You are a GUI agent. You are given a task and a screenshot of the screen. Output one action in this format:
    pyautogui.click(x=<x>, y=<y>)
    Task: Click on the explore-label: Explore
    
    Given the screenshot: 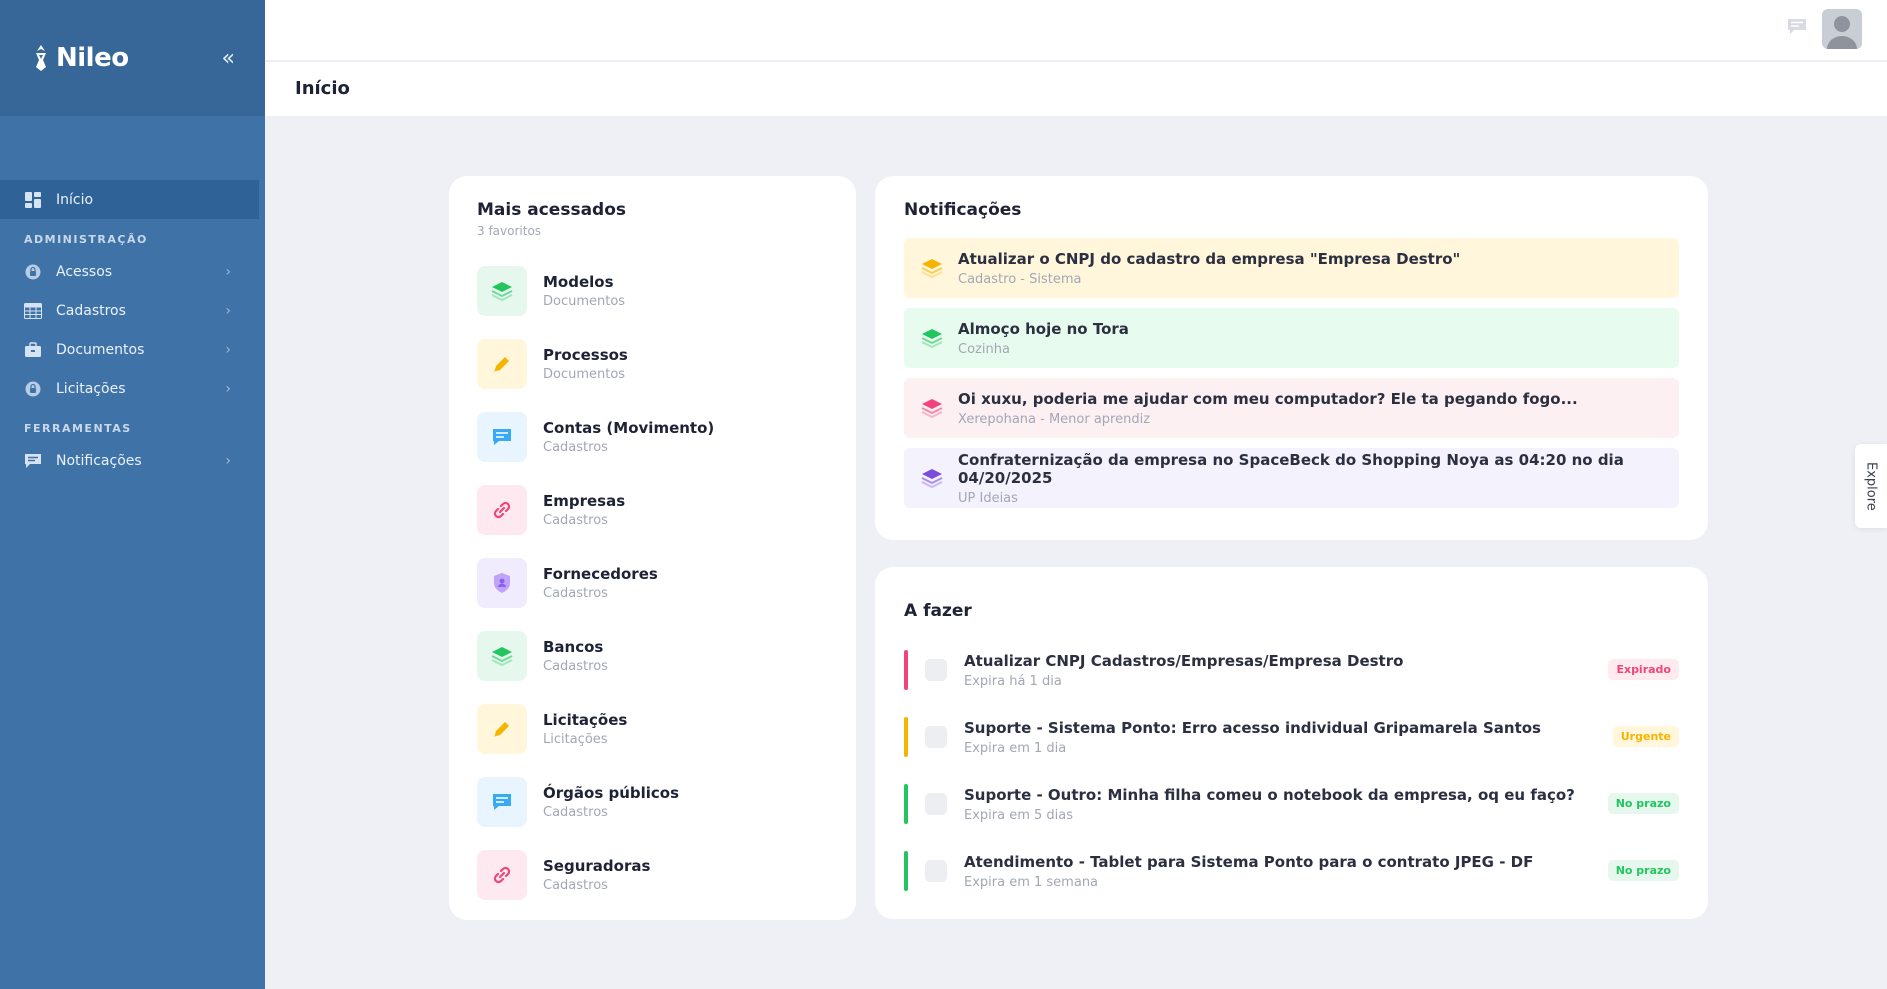 What is the action you would take?
    pyautogui.click(x=1871, y=486)
    